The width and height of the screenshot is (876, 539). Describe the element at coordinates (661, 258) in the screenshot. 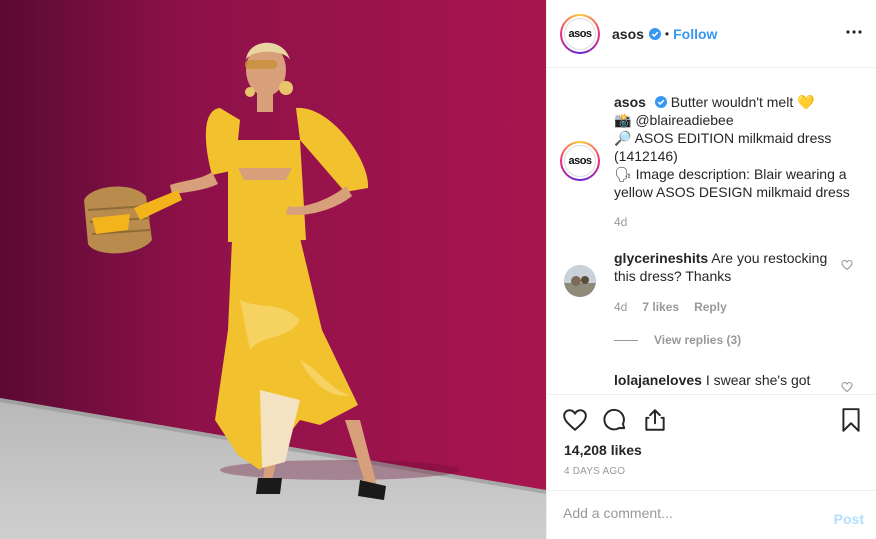

I see `comment-username: glycerineshits` at that location.